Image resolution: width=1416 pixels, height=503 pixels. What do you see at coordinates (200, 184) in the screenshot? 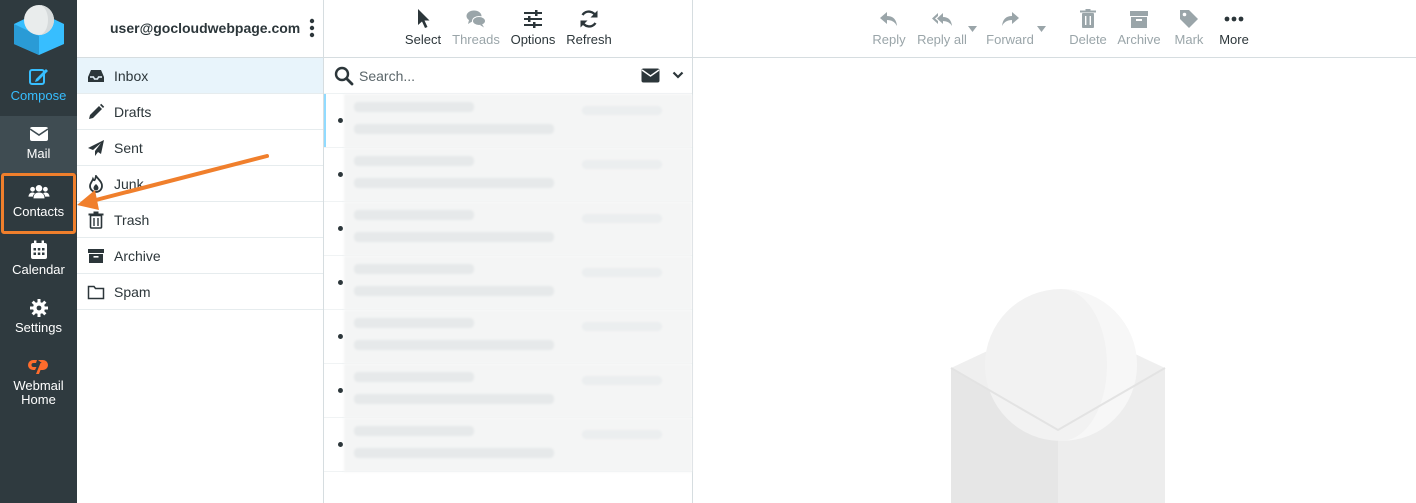
I see `folder-junk: Junk` at bounding box center [200, 184].